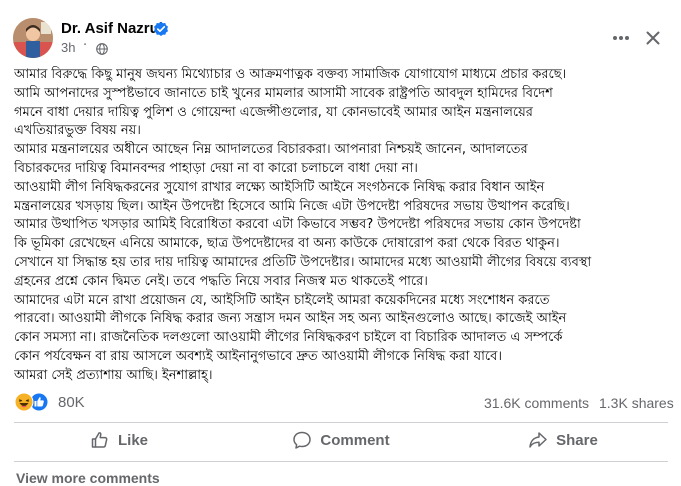 This screenshot has height=486, width=681. I want to click on post-text-line: এখতিয়ারভুক্ত বিষয় নয়।, so click(77, 131).